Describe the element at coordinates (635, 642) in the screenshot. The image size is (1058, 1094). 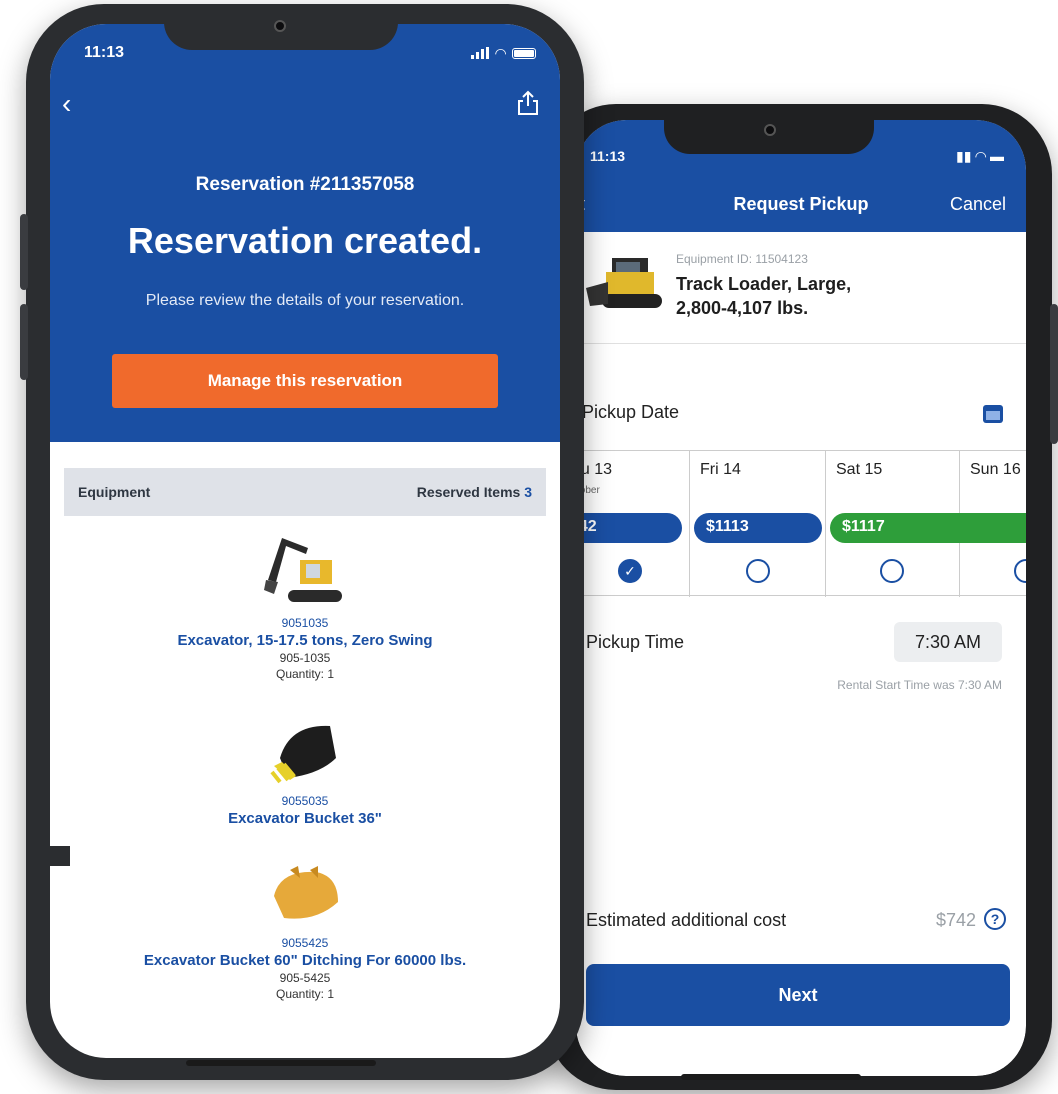
I see `pickup-time-label: Pickup Time` at that location.